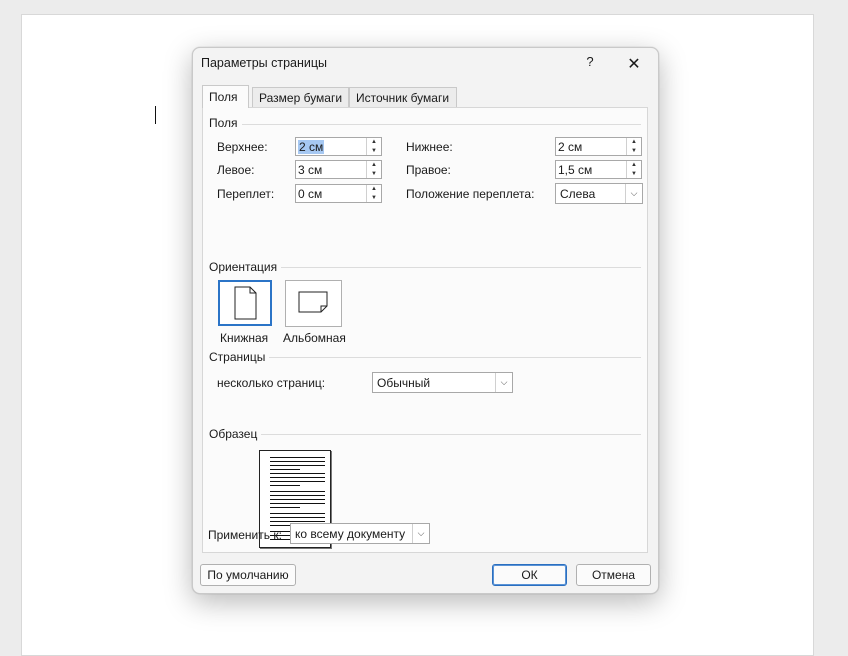 This screenshot has height=656, width=848. I want to click on tab-paper-size: Размер бумаги, so click(300, 97).